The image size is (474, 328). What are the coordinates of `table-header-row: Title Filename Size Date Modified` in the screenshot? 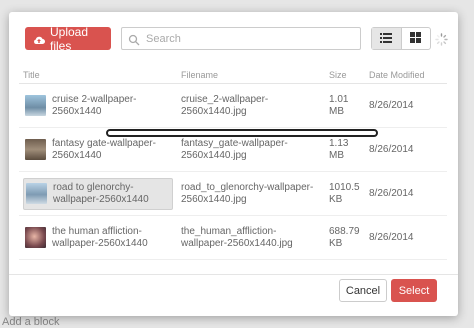 It's located at (233, 75).